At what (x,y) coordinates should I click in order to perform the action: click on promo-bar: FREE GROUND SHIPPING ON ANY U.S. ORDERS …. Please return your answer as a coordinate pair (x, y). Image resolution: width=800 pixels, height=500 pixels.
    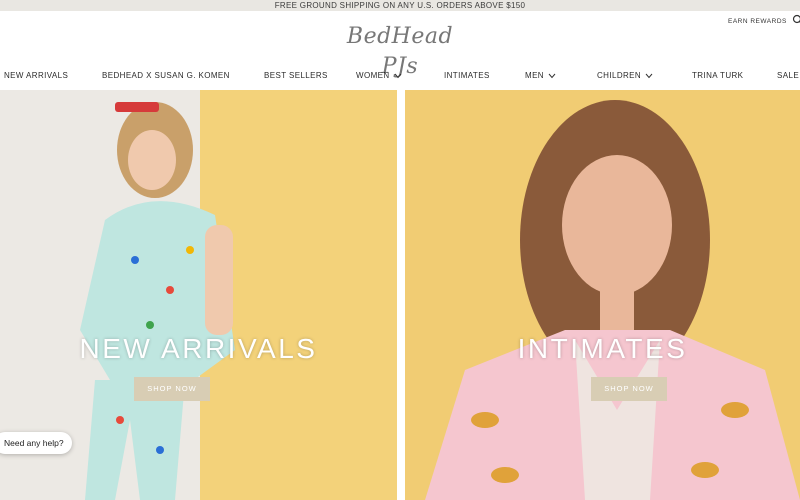
    Looking at the image, I should click on (400, 5).